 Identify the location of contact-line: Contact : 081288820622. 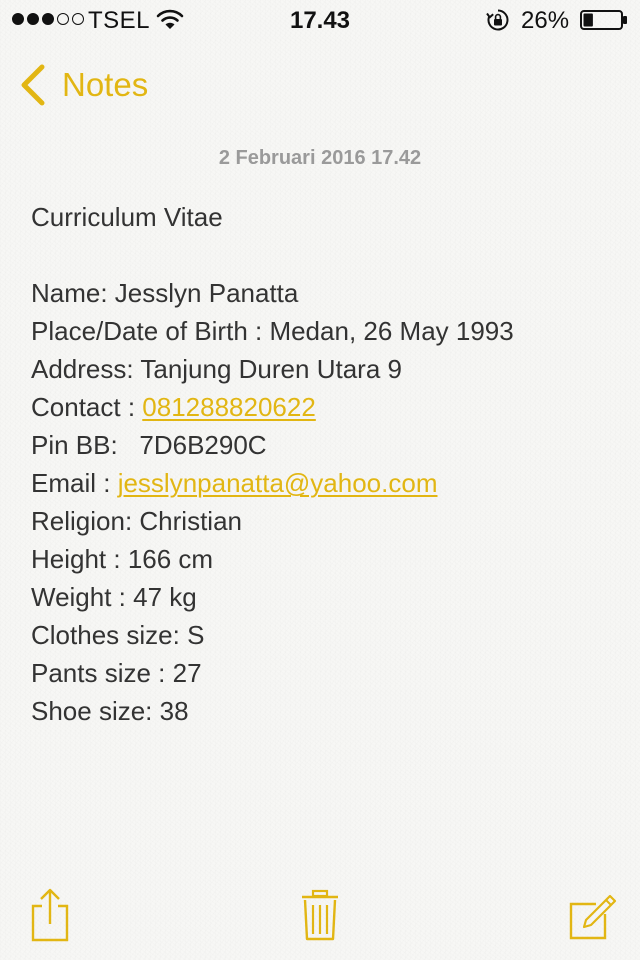
(326, 407).